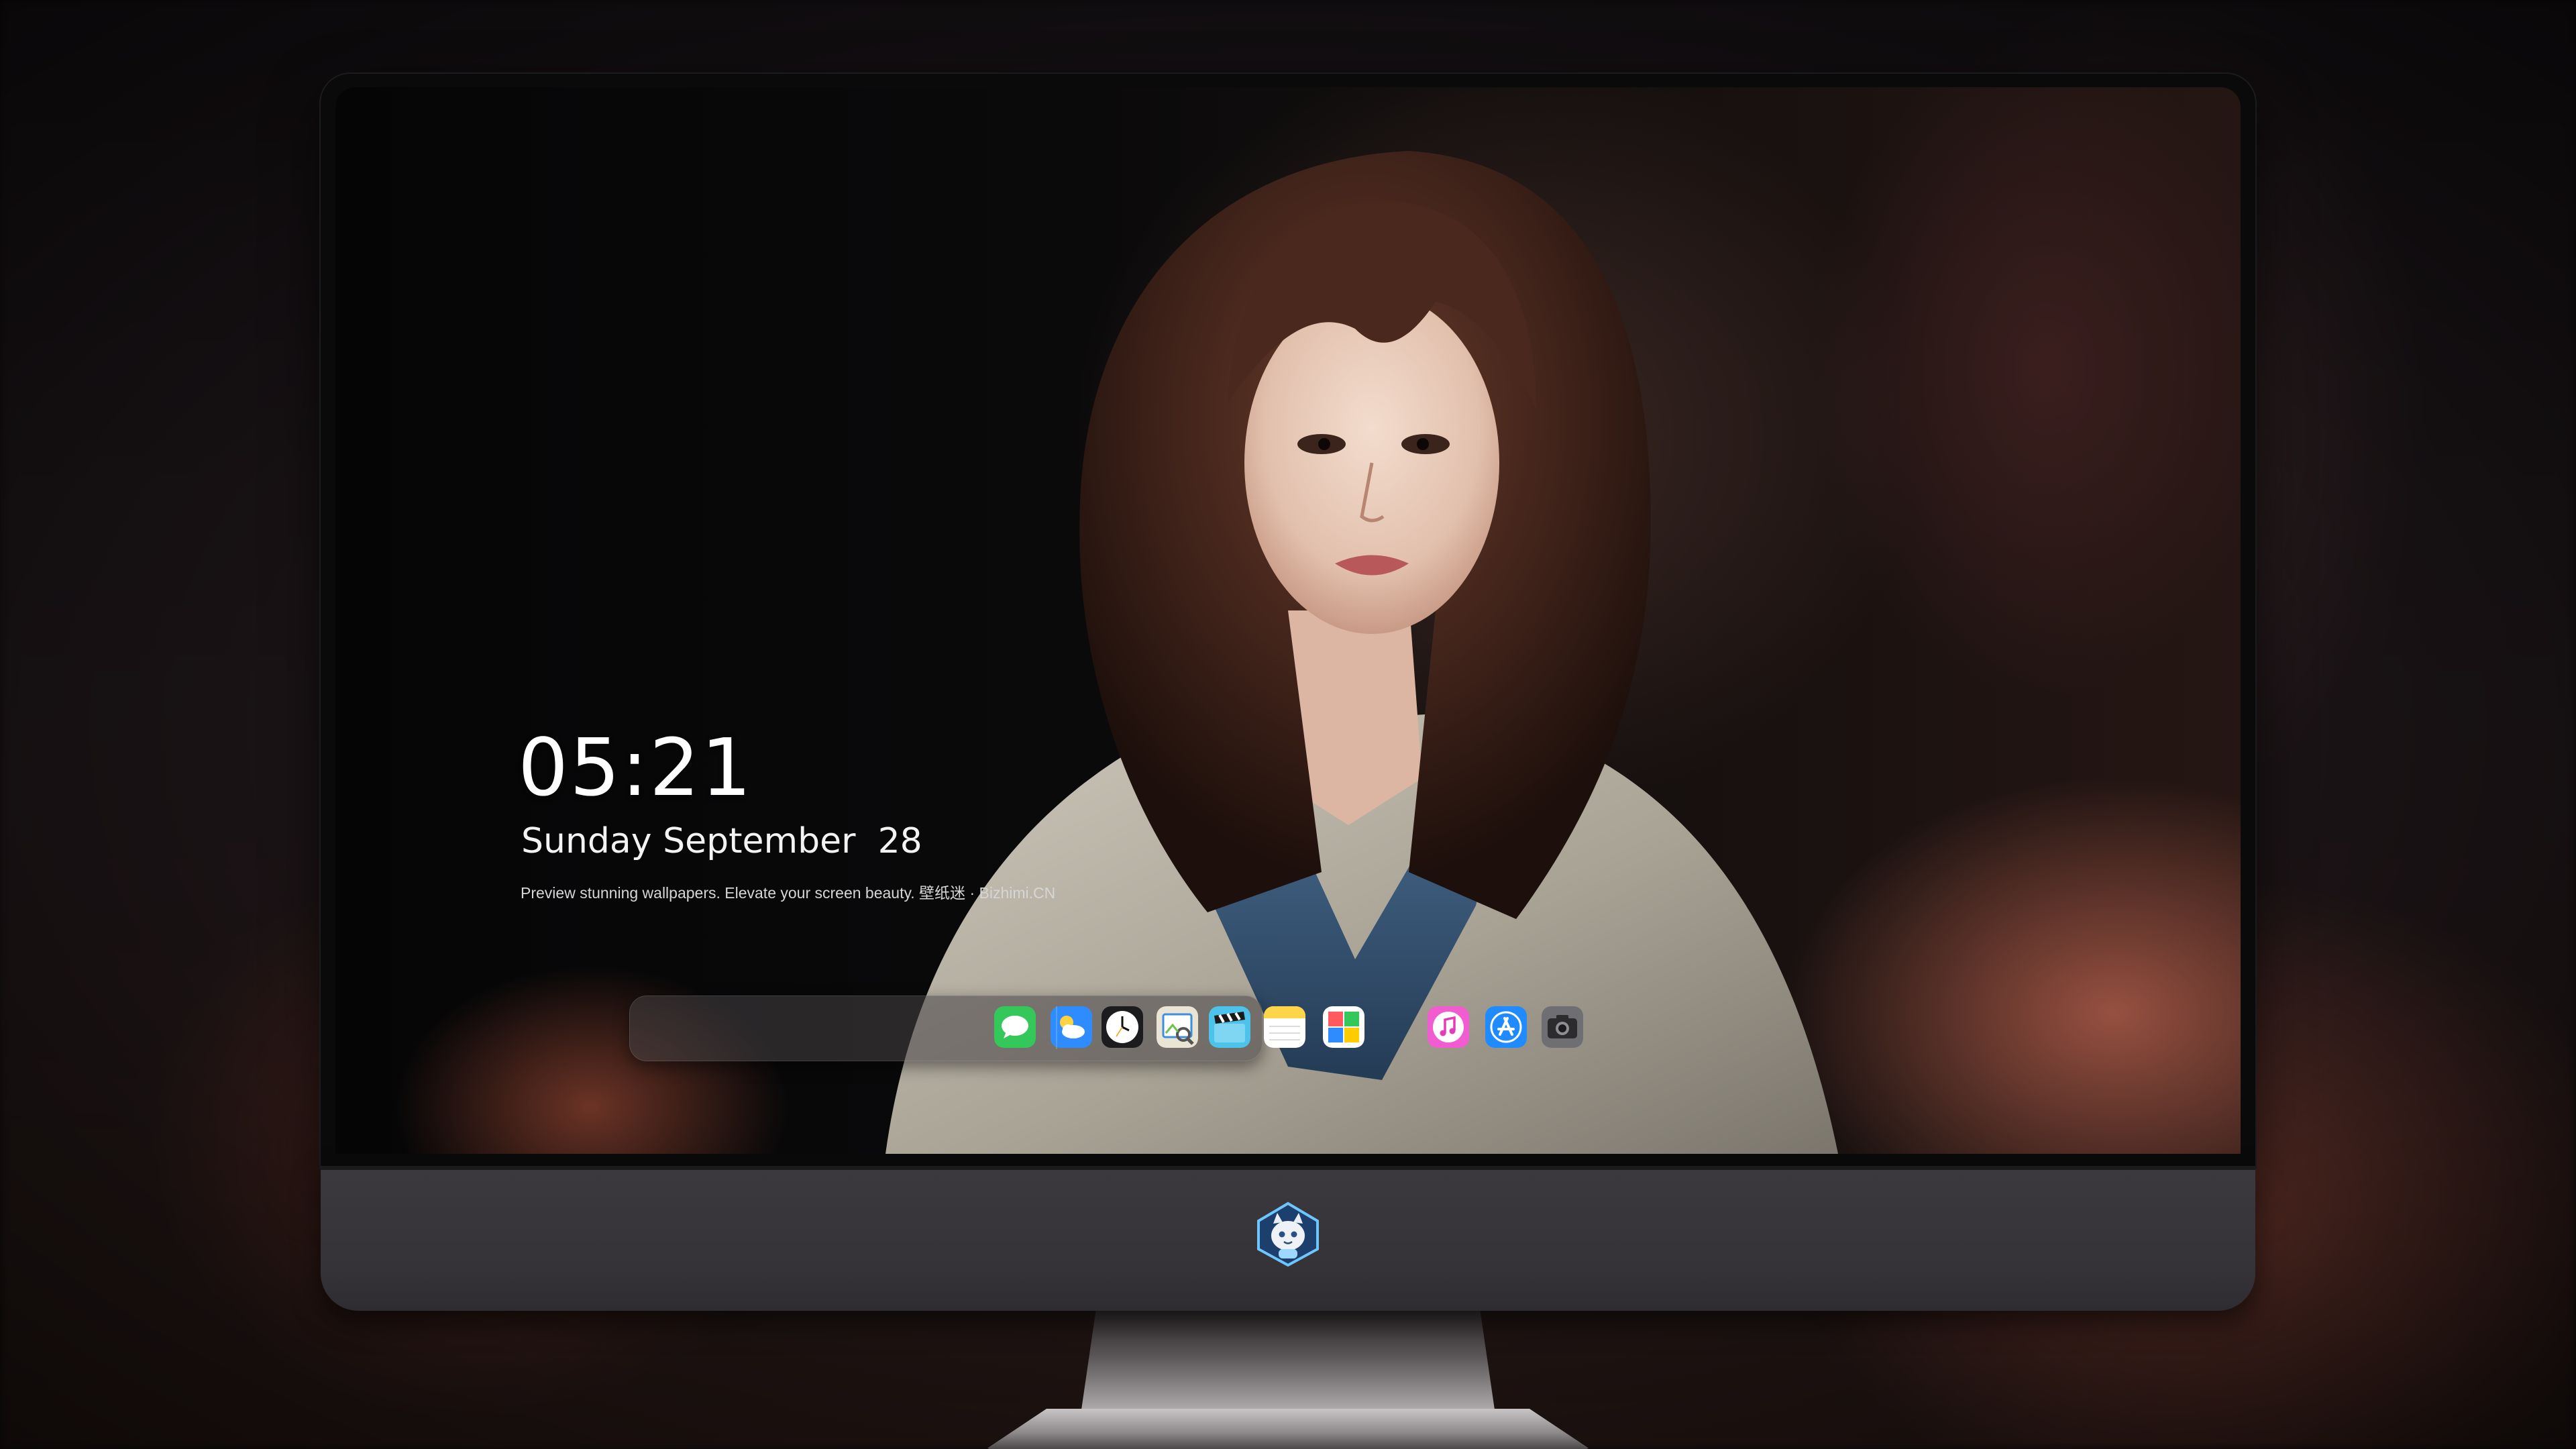 The image size is (2576, 1449). I want to click on preview-icon, so click(1177, 1027).